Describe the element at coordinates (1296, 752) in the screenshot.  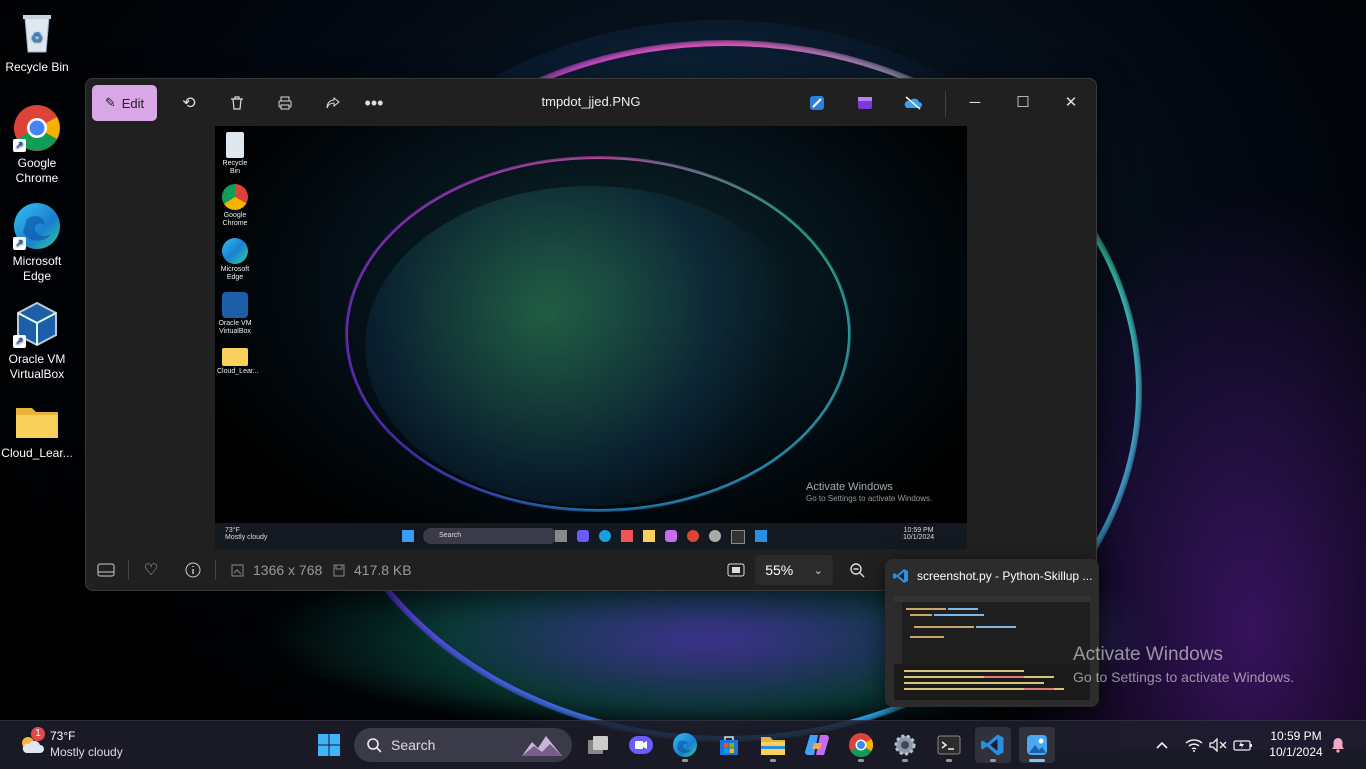
I see `clock-date: 10/1/2024` at that location.